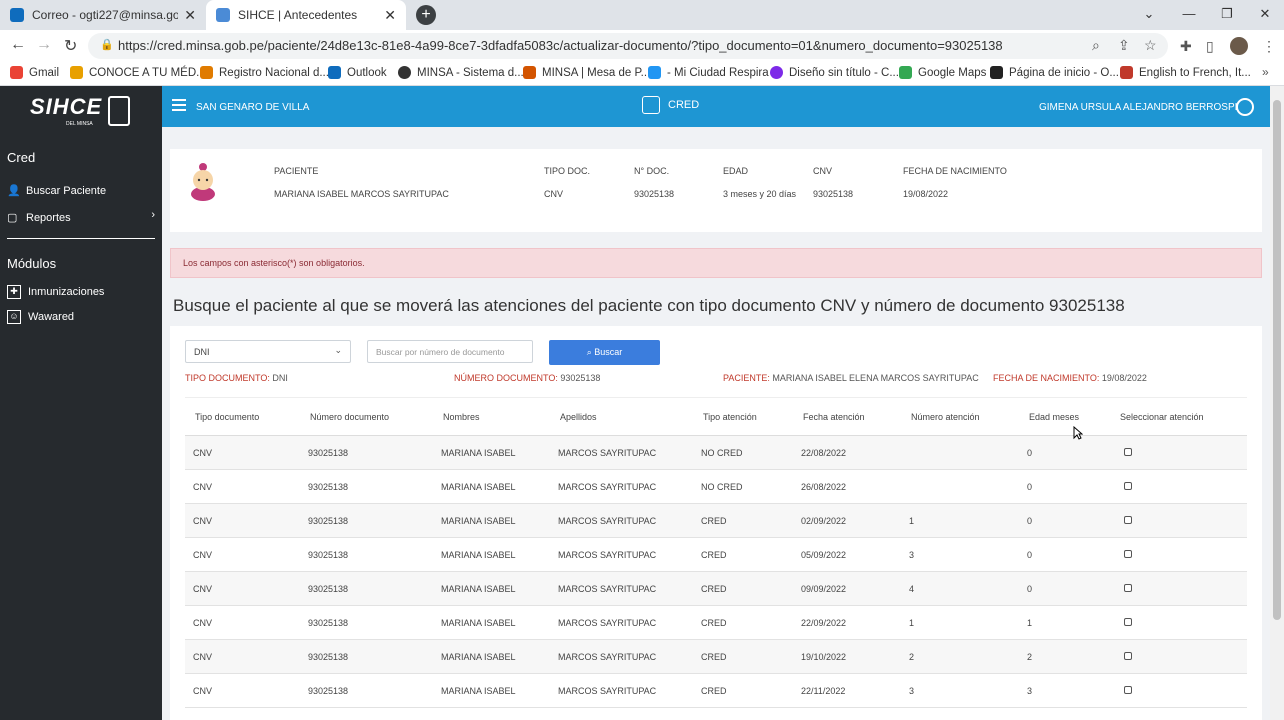 The width and height of the screenshot is (1284, 720). What do you see at coordinates (81, 216) in the screenshot?
I see `sidebar-item-reportes: ▢ Reportes ›` at bounding box center [81, 216].